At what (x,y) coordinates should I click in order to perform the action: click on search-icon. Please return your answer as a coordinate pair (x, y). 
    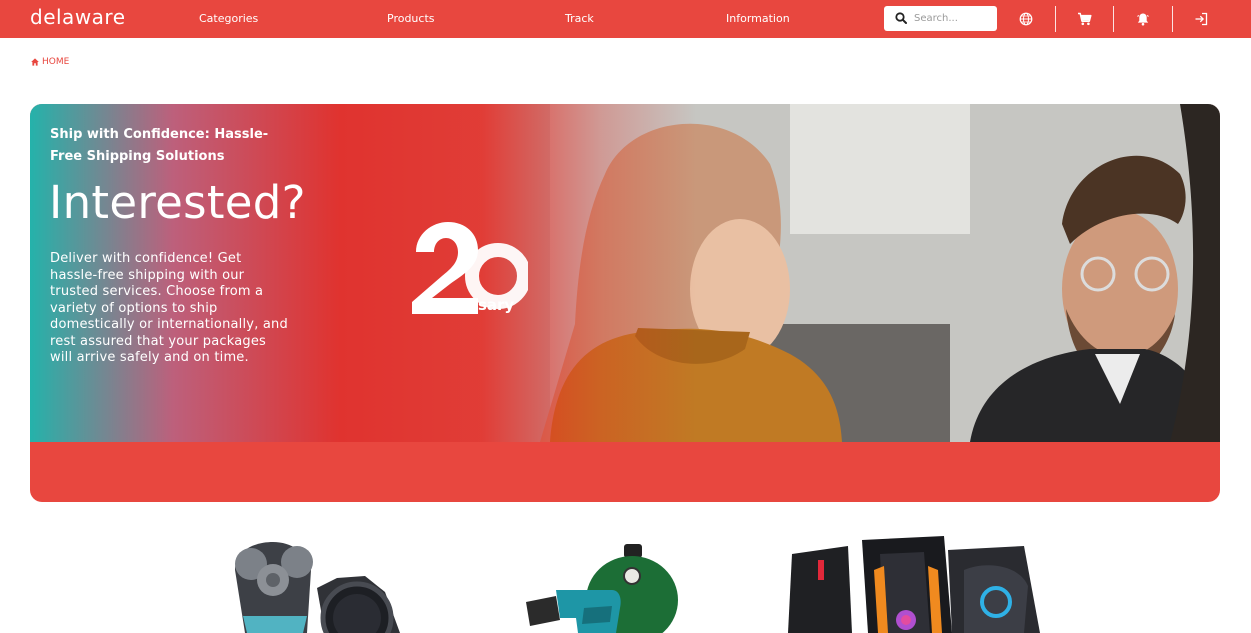
    Looking at the image, I should click on (901, 18).